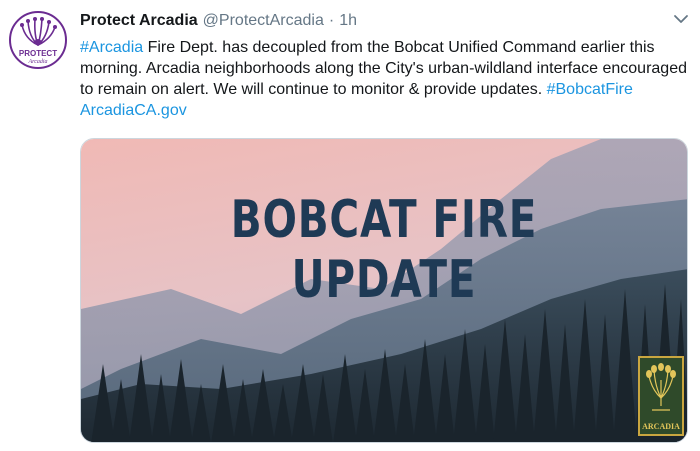  Describe the element at coordinates (384, 220) in the screenshot. I see `media-title-line-1: BOBCAT FIRE` at that location.